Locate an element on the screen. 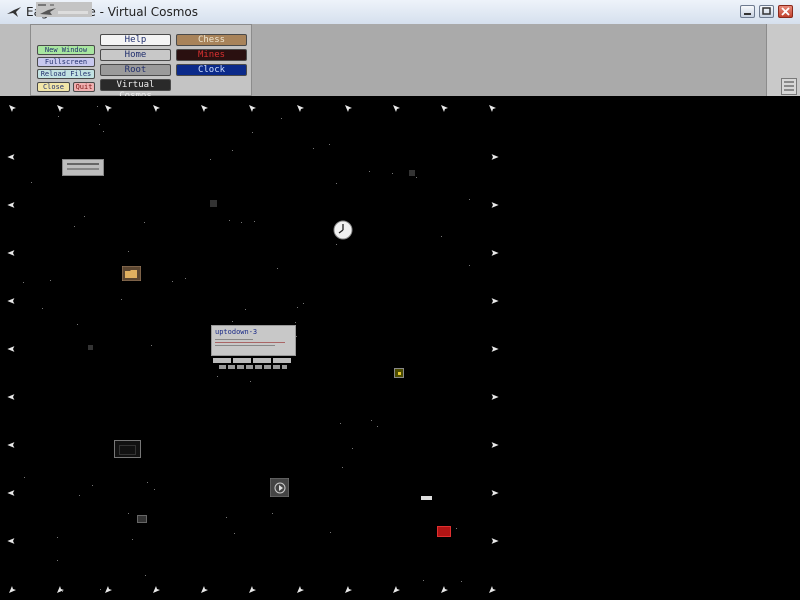 This screenshot has width=800, height=600. clock-button: Clock is located at coordinates (211, 70).